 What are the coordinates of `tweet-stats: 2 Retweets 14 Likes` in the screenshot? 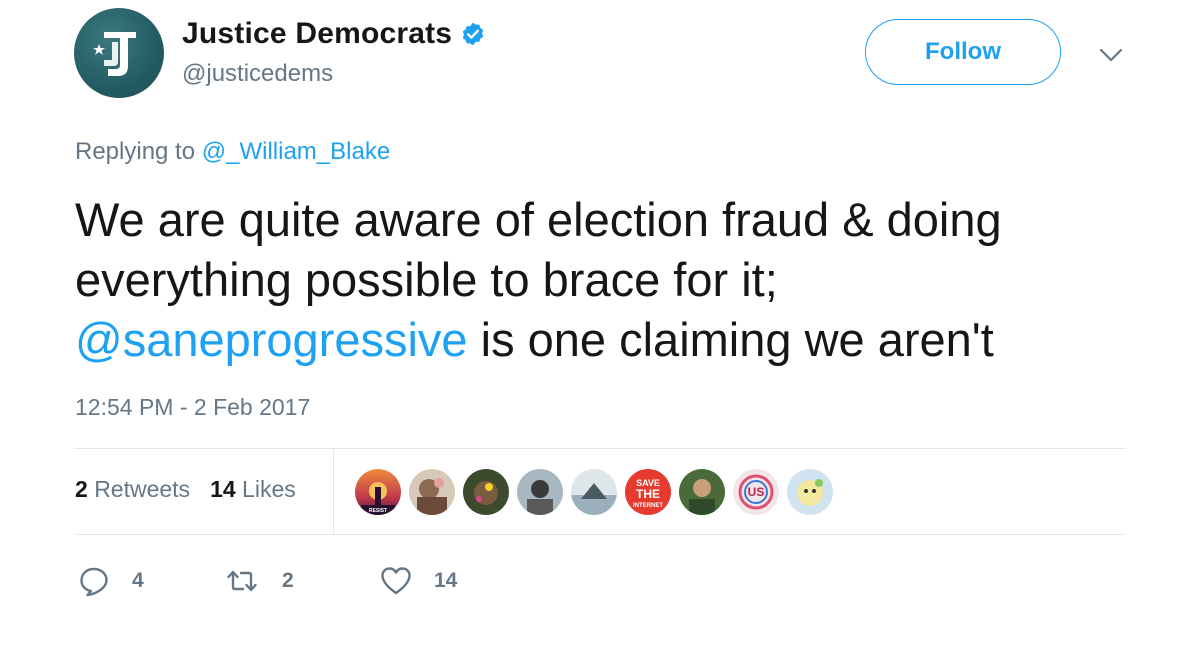 It's located at (185, 489).